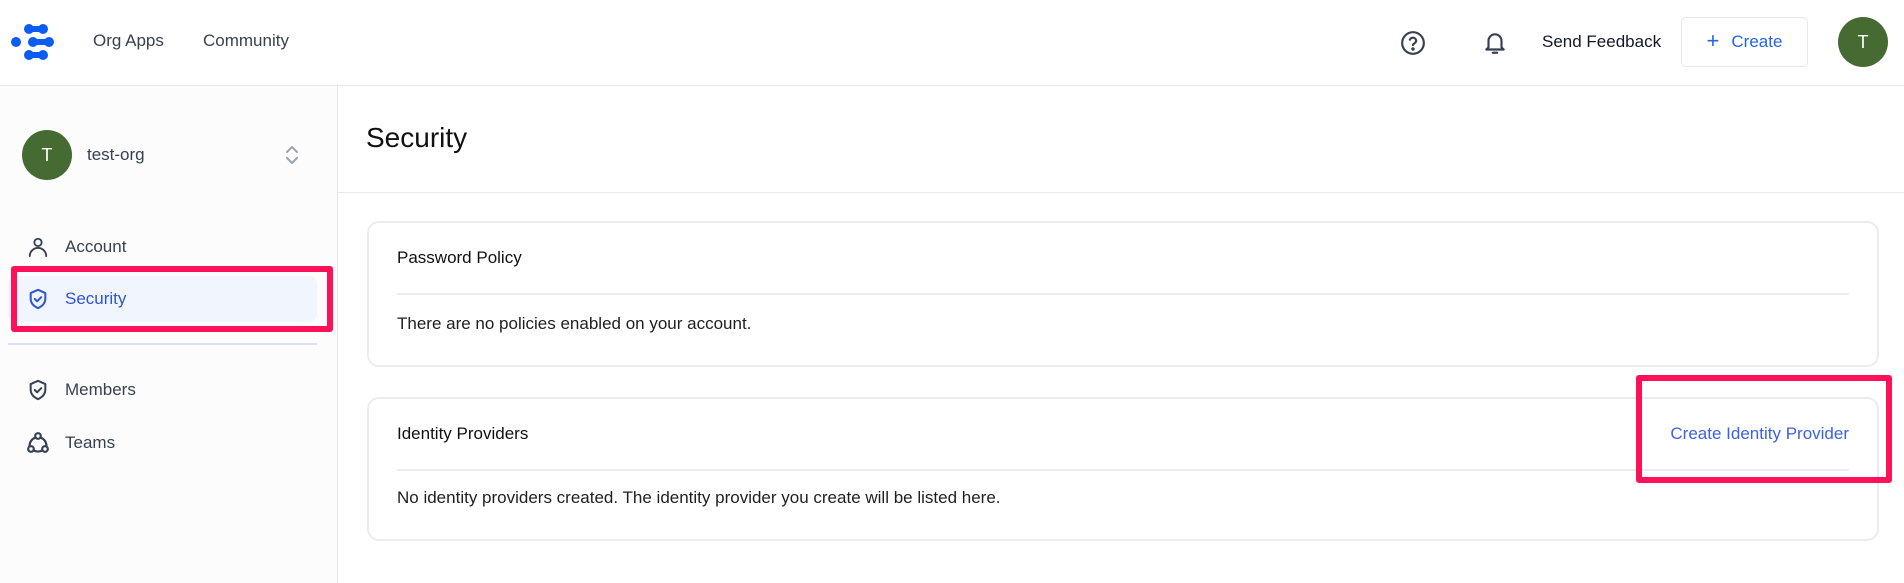 This screenshot has height=583, width=1904. I want to click on page-title: Security, so click(417, 137).